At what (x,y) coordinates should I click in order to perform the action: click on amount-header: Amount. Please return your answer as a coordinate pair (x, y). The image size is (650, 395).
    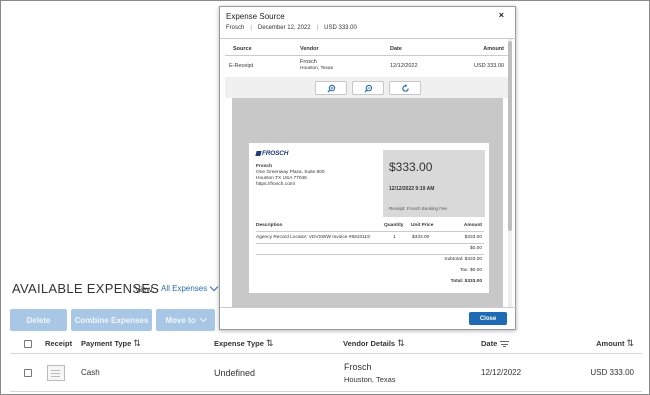
    Looking at the image, I should click on (493, 49).